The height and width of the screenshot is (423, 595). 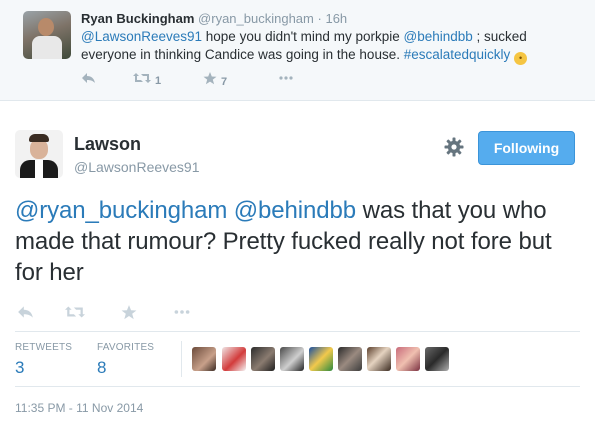 I want to click on main-author-handle: @LawsonReeves91, so click(x=137, y=167).